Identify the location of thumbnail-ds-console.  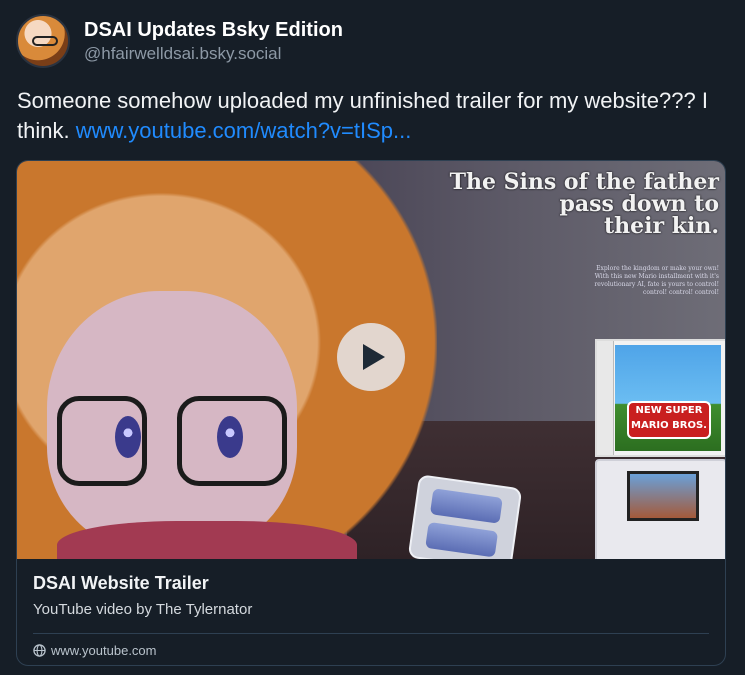
(660, 509).